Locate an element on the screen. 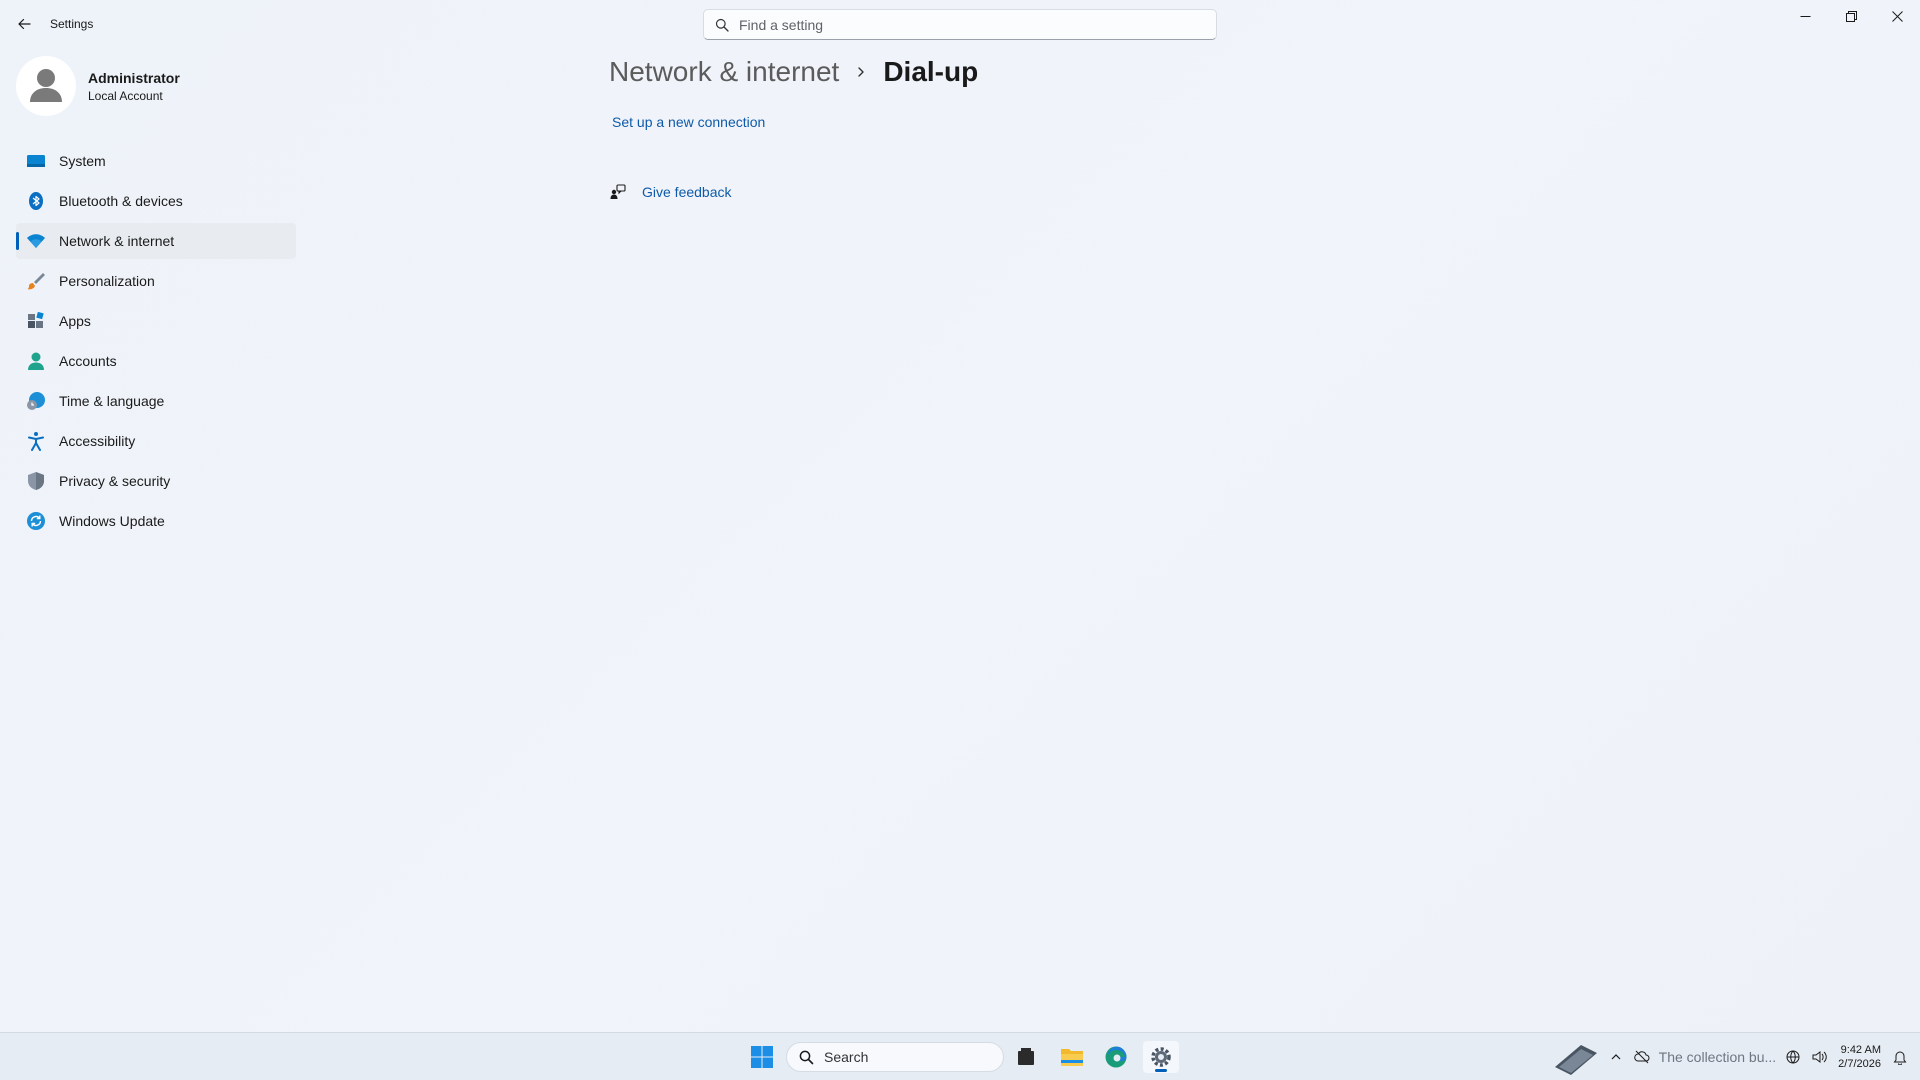 This screenshot has height=1080, width=1920. chevron-right-icon is located at coordinates (861, 72).